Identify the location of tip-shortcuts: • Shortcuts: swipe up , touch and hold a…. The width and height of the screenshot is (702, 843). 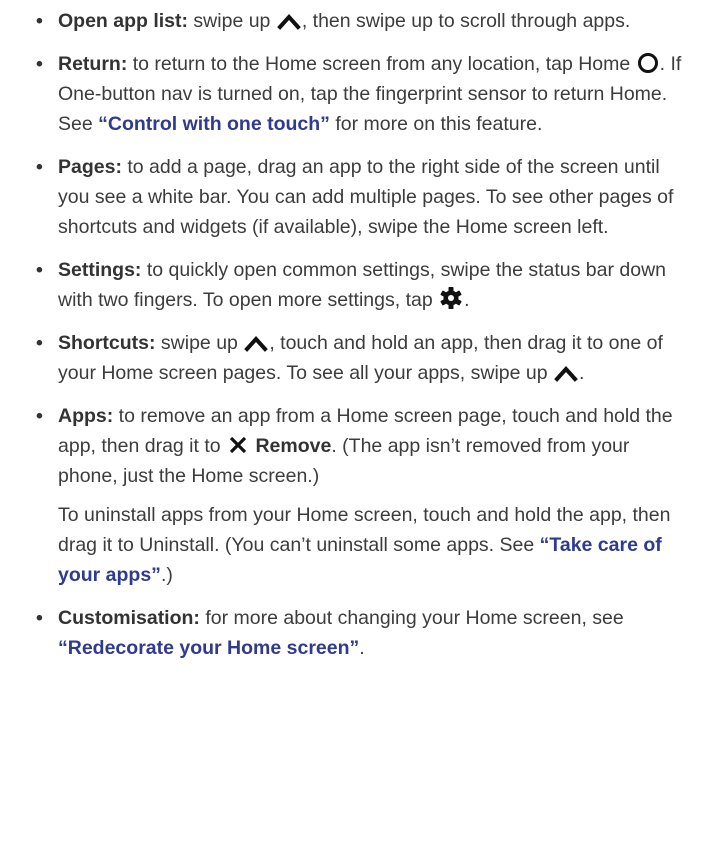
(360, 358).